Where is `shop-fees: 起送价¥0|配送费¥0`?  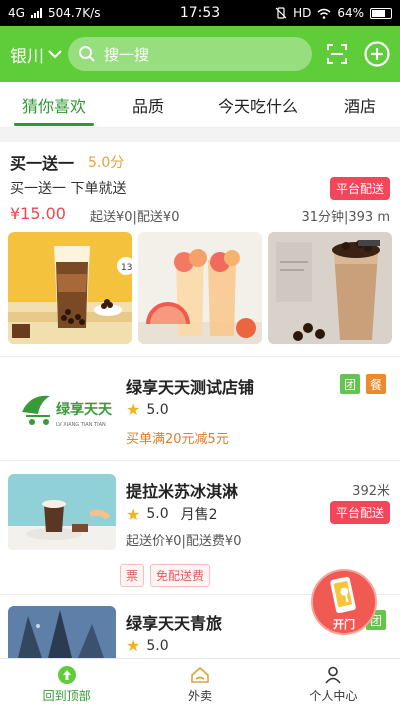
shop-fees: 起送价¥0|配送费¥0 is located at coordinates (184, 541).